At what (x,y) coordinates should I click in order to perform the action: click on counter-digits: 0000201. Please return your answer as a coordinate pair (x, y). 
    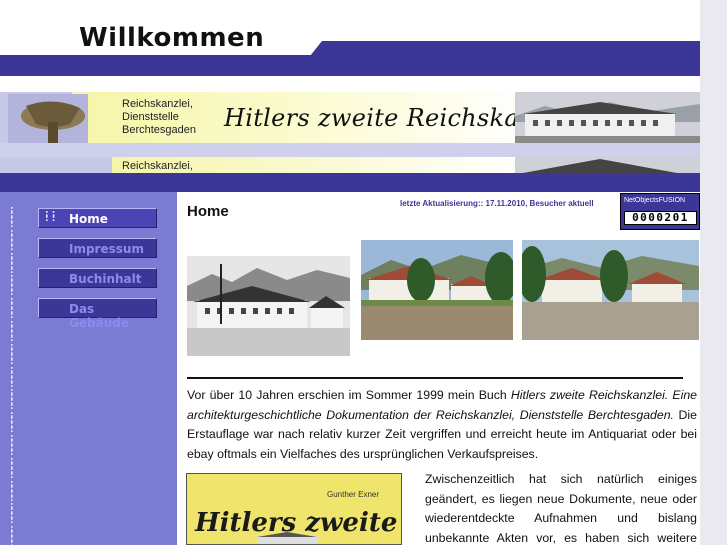
    Looking at the image, I should click on (660, 218).